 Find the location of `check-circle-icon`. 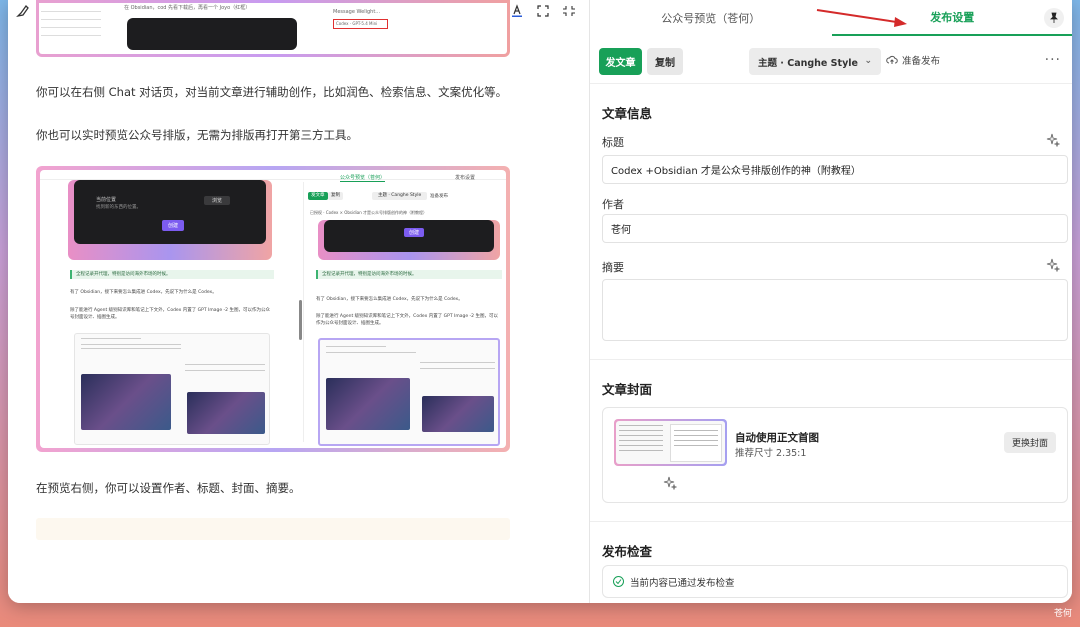

check-circle-icon is located at coordinates (618, 581).